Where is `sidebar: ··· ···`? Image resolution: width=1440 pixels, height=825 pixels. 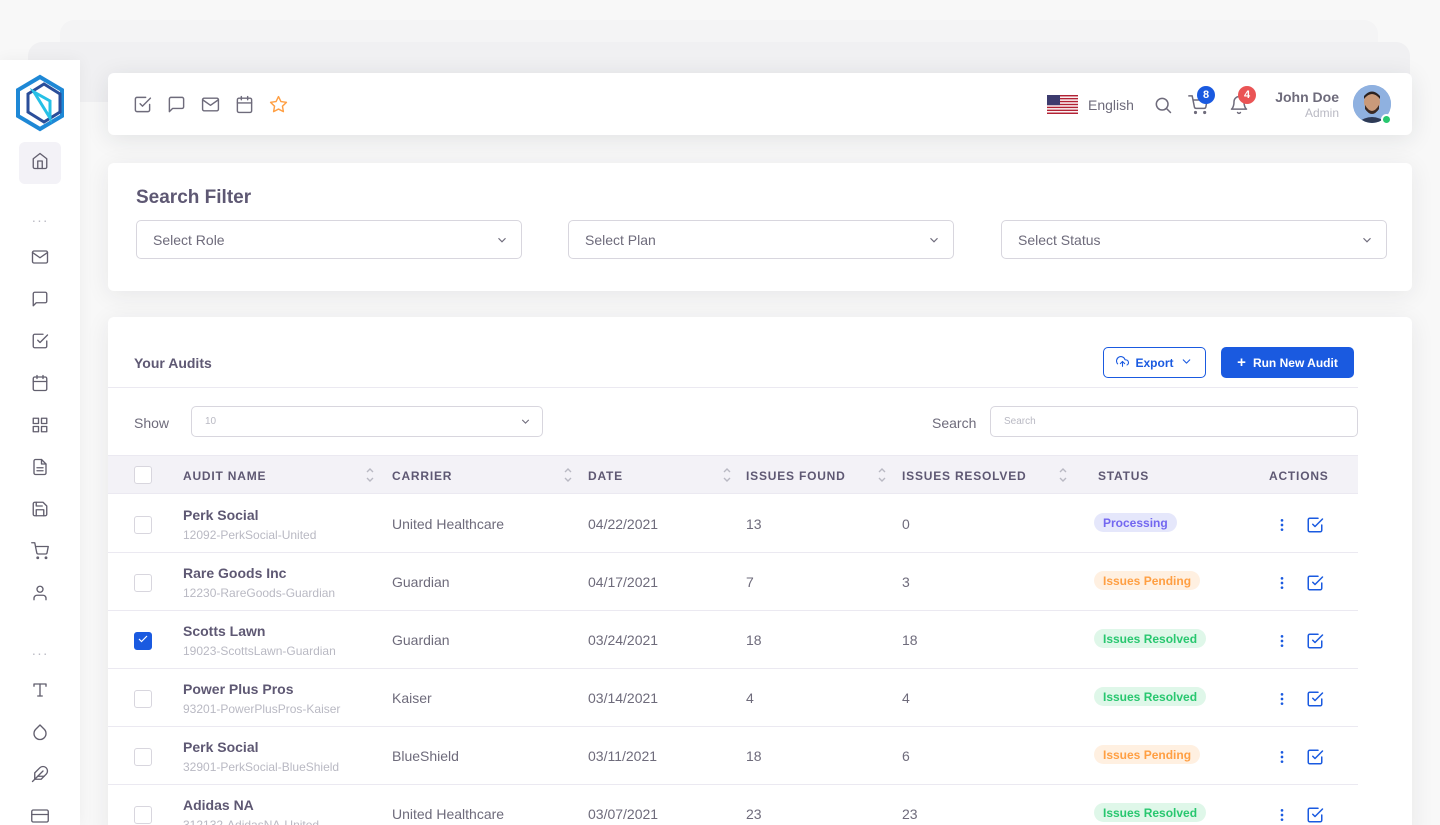 sidebar: ··· ··· is located at coordinates (40, 442).